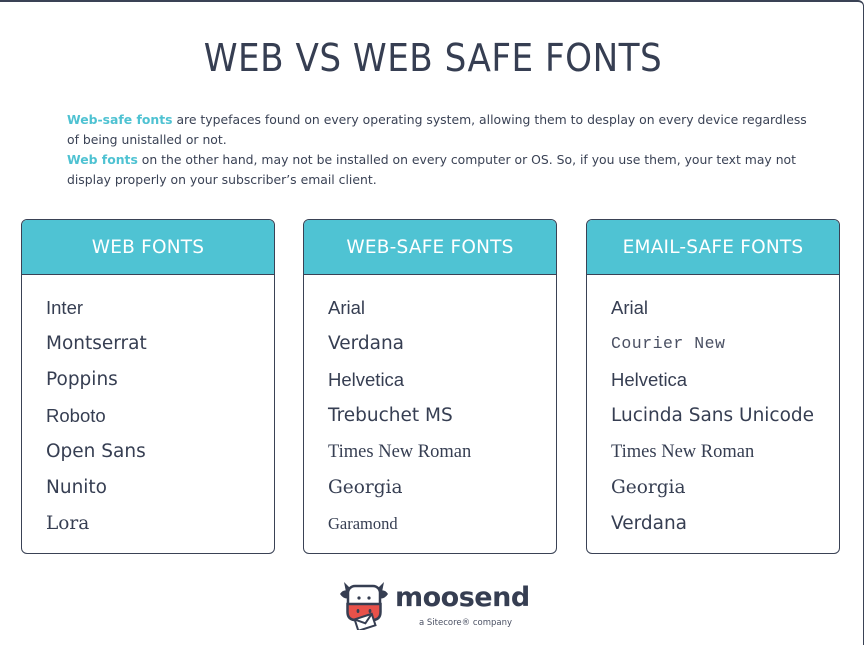  Describe the element at coordinates (466, 623) in the screenshot. I see `brand-tagline: a Sitecore® company` at that location.